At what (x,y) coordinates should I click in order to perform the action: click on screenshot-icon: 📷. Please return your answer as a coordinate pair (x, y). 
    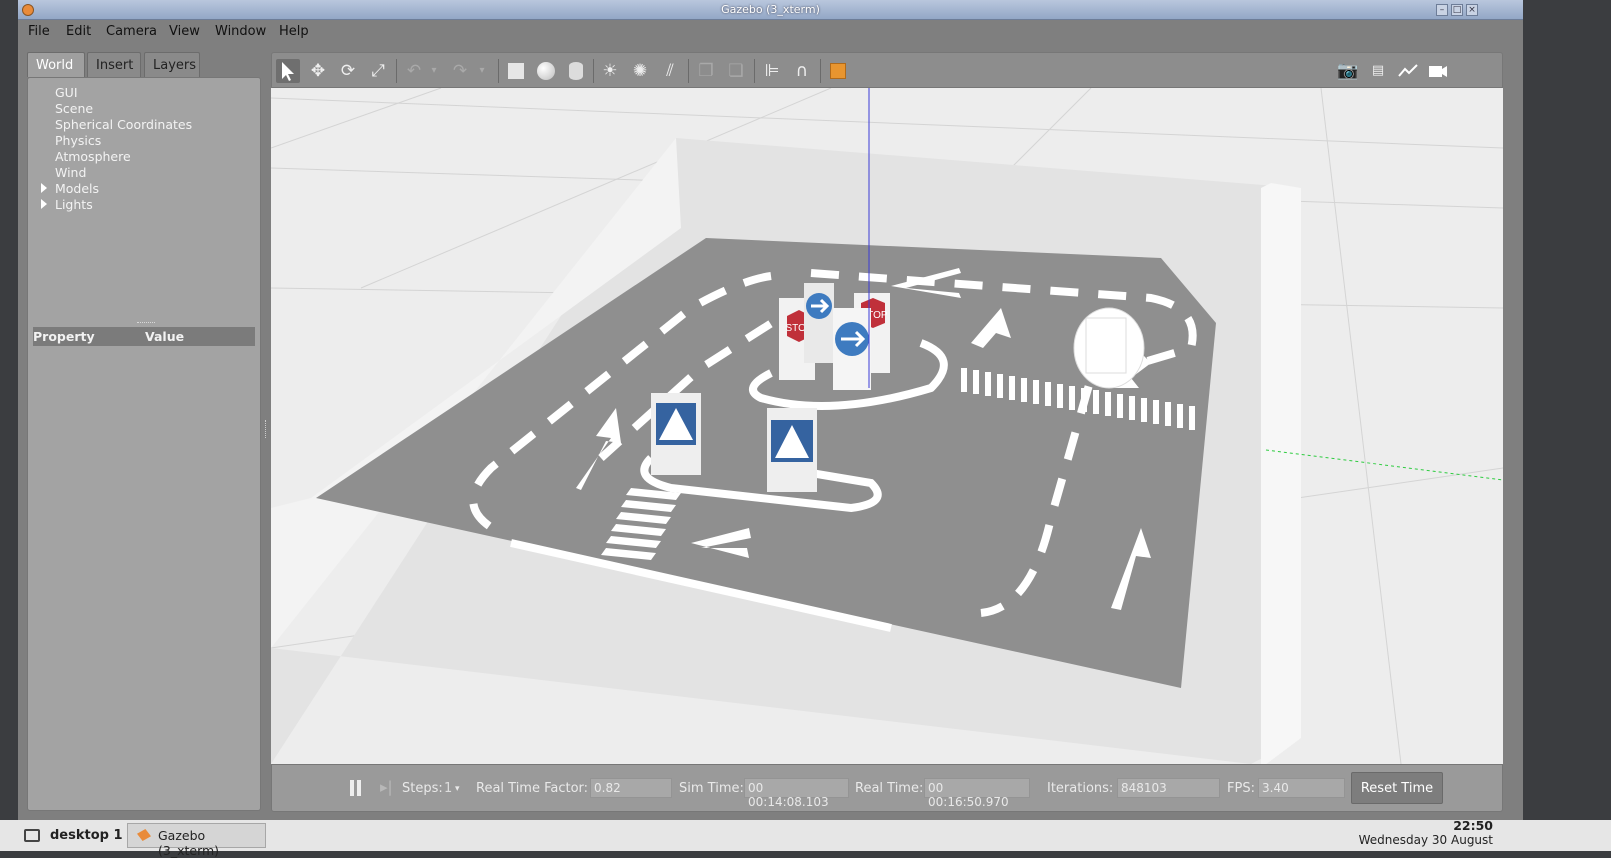
    Looking at the image, I should click on (1348, 71).